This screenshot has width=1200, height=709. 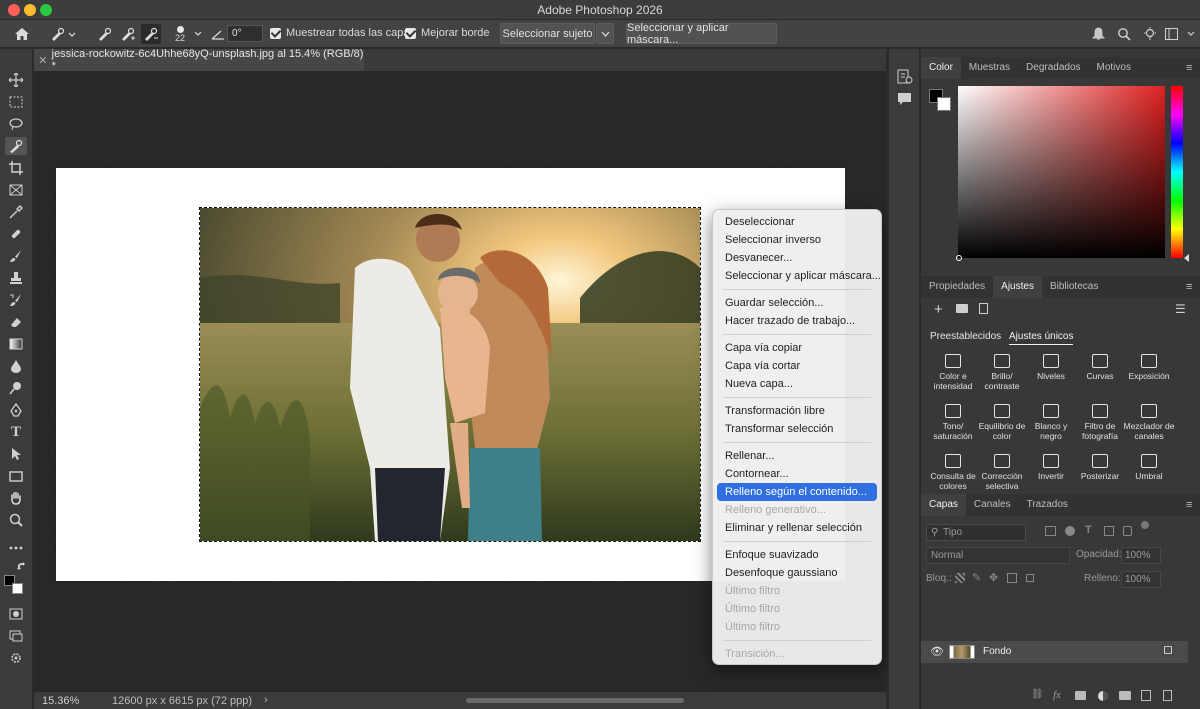 I want to click on gradient-tool-icon, so click(x=16, y=344).